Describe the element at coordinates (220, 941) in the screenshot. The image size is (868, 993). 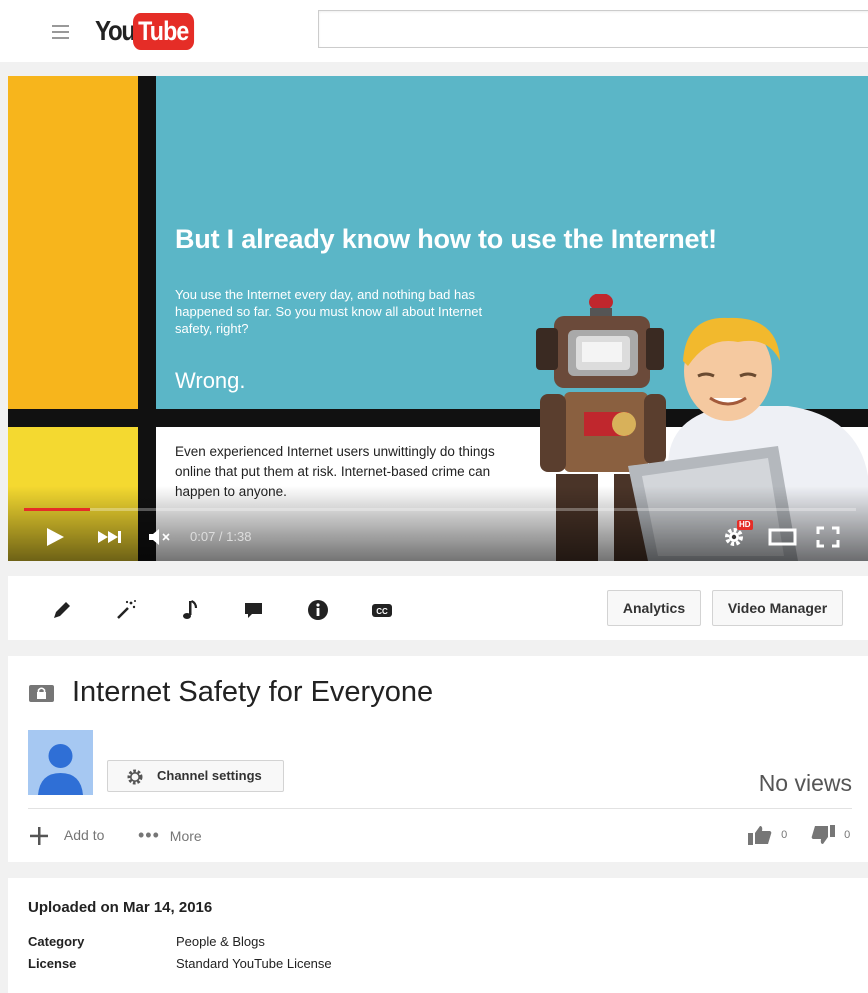
I see `category-value: People & Blogs` at that location.